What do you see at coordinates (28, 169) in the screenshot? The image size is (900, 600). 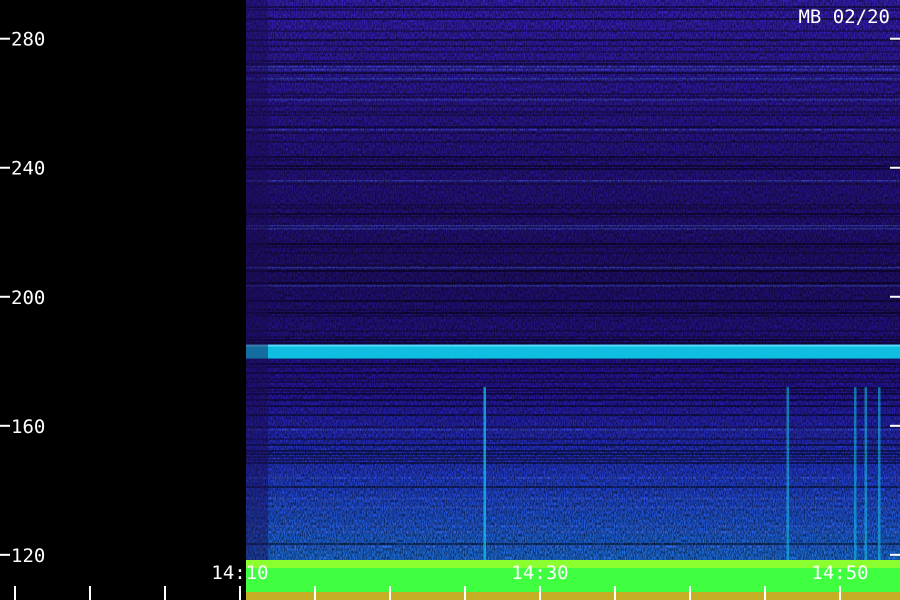 I see `y-tick-label: 240` at bounding box center [28, 169].